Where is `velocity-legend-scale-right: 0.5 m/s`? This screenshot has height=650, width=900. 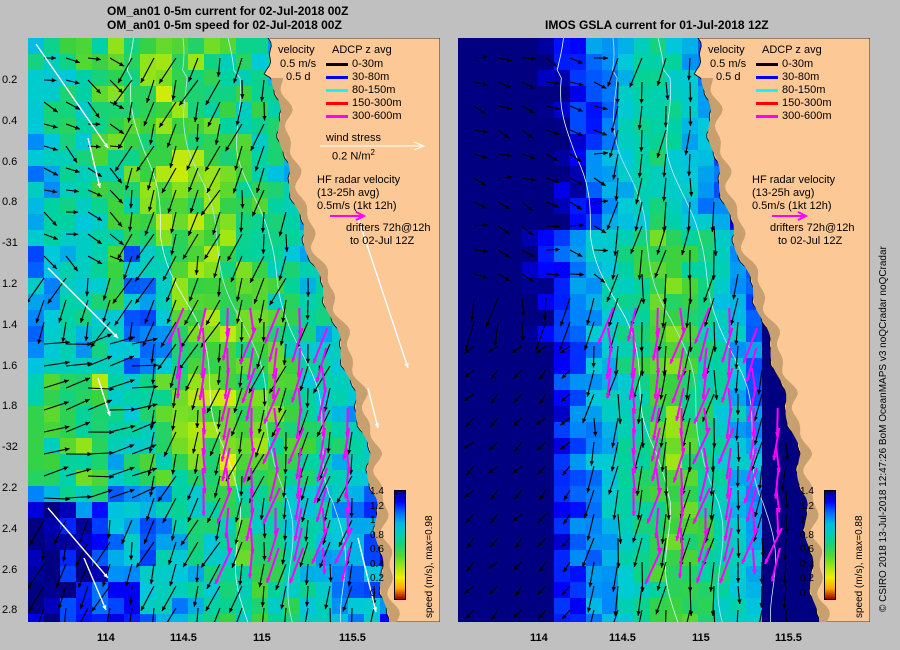
velocity-legend-scale-right: 0.5 m/s is located at coordinates (728, 64).